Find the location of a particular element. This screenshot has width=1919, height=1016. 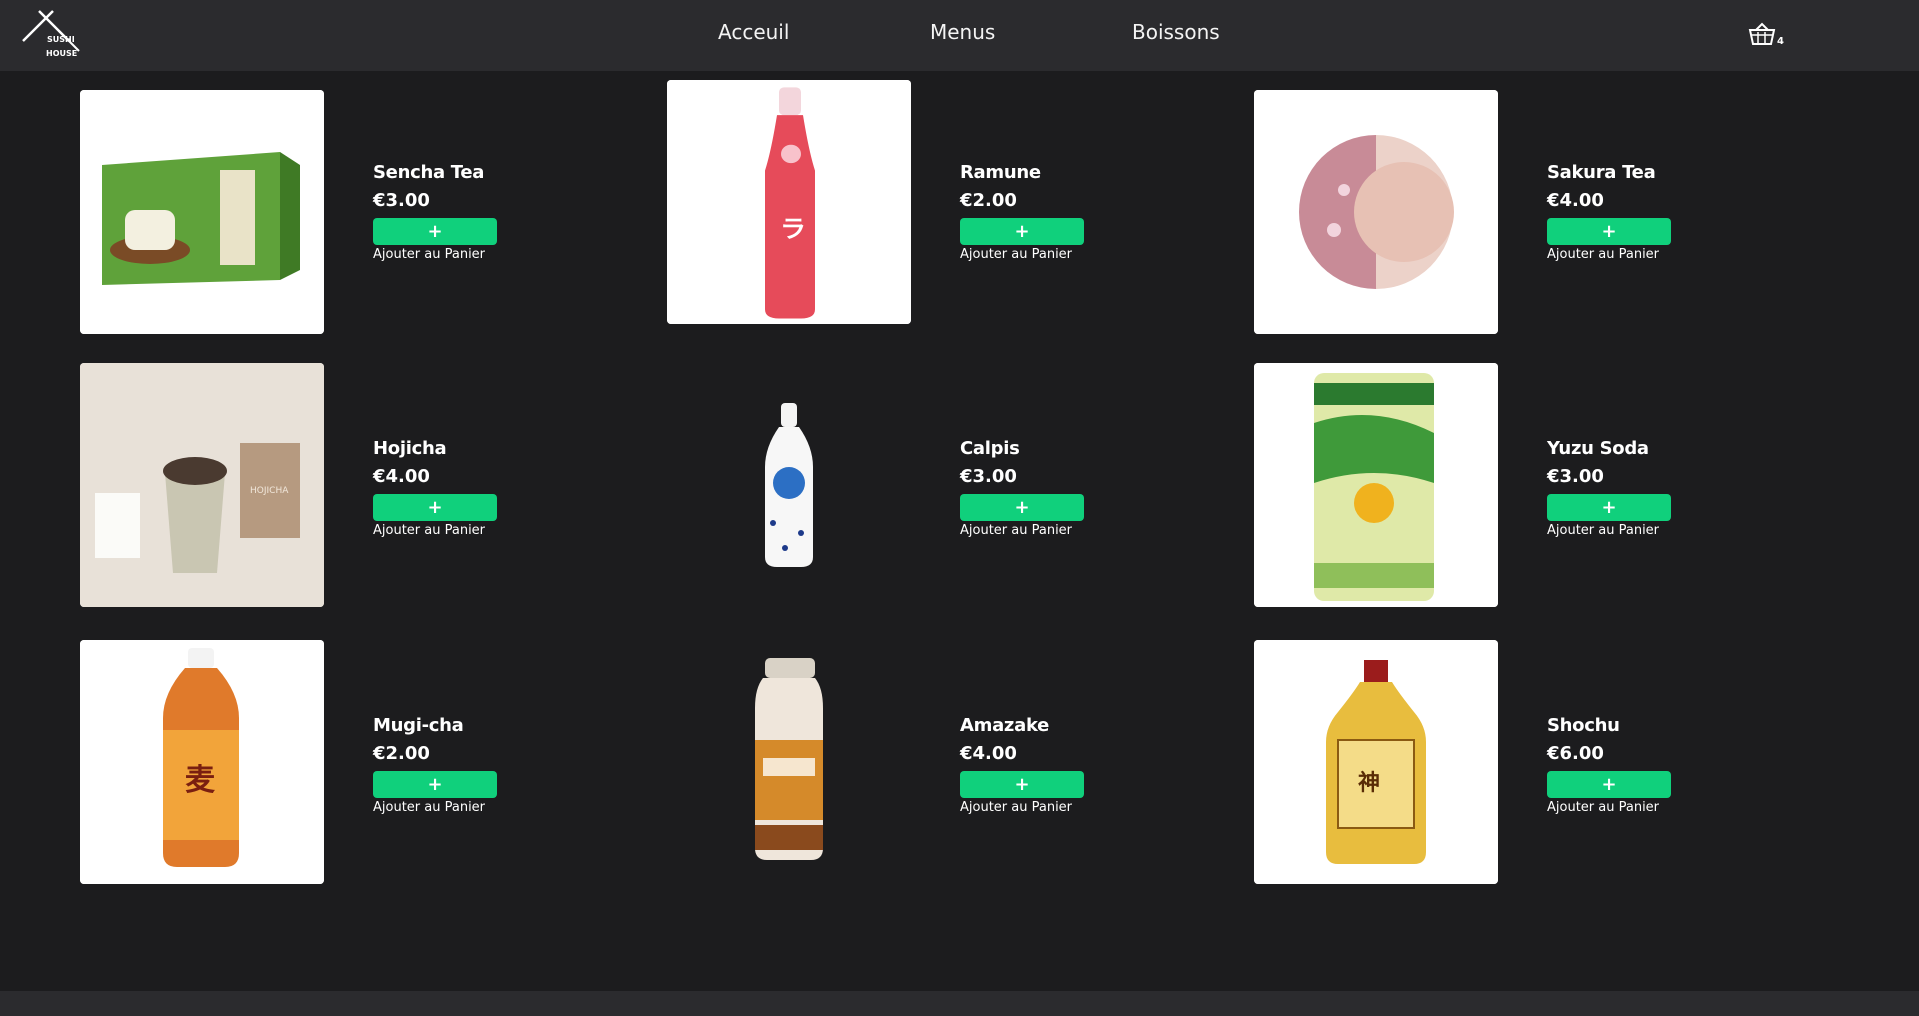

product-info: Shochu €6.00 + Ajouter au Panier is located at coordinates (1609, 765).